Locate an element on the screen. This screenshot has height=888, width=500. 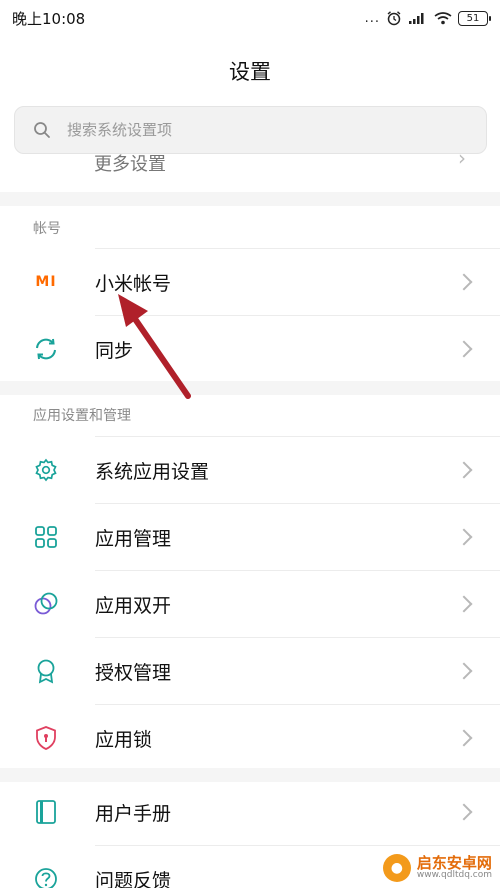
list-item-sync: 同步 is located at coordinates (250, 349).